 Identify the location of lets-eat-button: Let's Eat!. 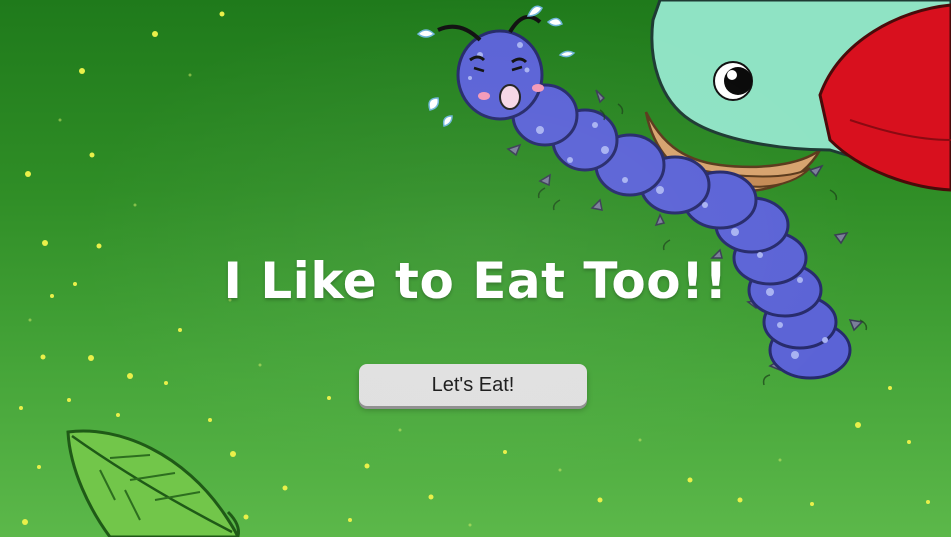
(473, 385).